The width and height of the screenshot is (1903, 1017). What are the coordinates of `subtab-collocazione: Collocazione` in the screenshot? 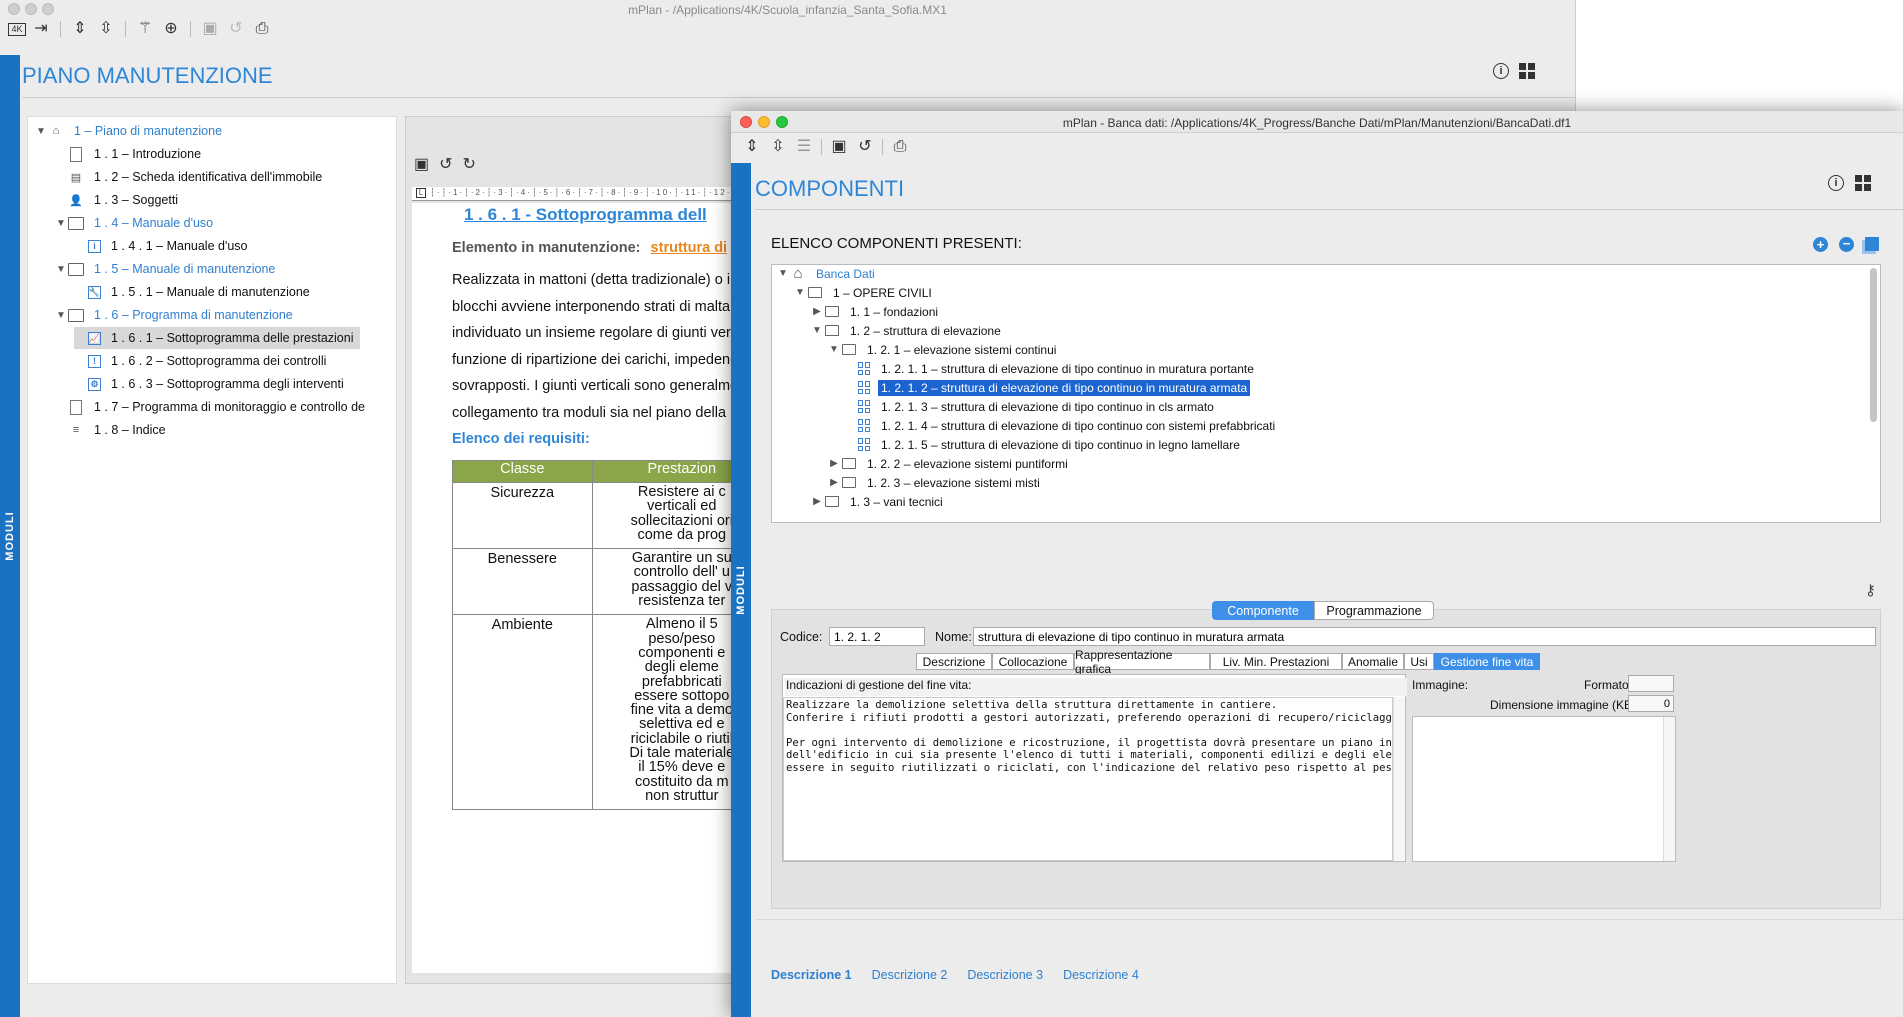 It's located at (1033, 661).